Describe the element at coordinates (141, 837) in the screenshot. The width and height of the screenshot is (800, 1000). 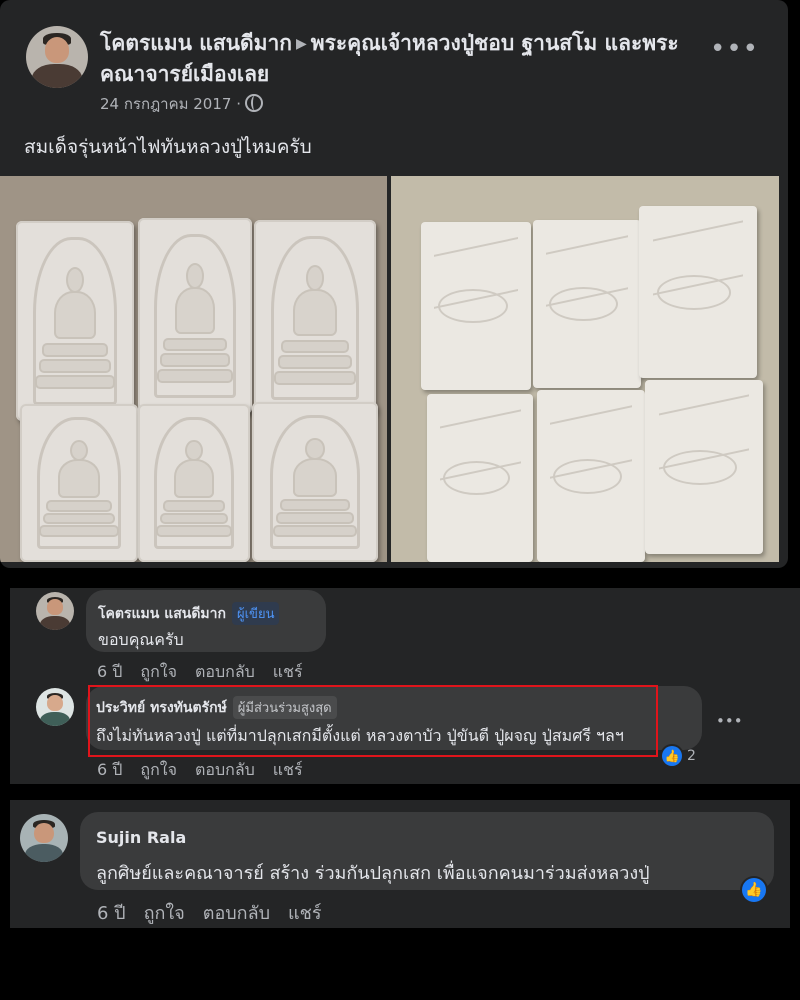
I see `comment-author: Sujin Rala` at that location.